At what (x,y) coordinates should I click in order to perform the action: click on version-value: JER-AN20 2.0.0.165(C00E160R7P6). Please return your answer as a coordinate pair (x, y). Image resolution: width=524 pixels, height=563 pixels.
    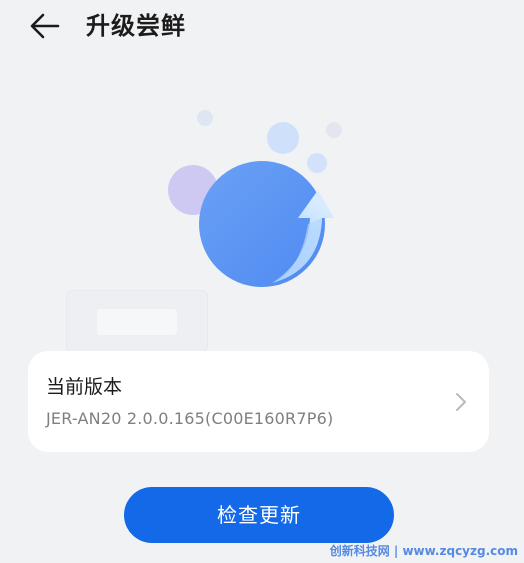
    Looking at the image, I should click on (190, 418).